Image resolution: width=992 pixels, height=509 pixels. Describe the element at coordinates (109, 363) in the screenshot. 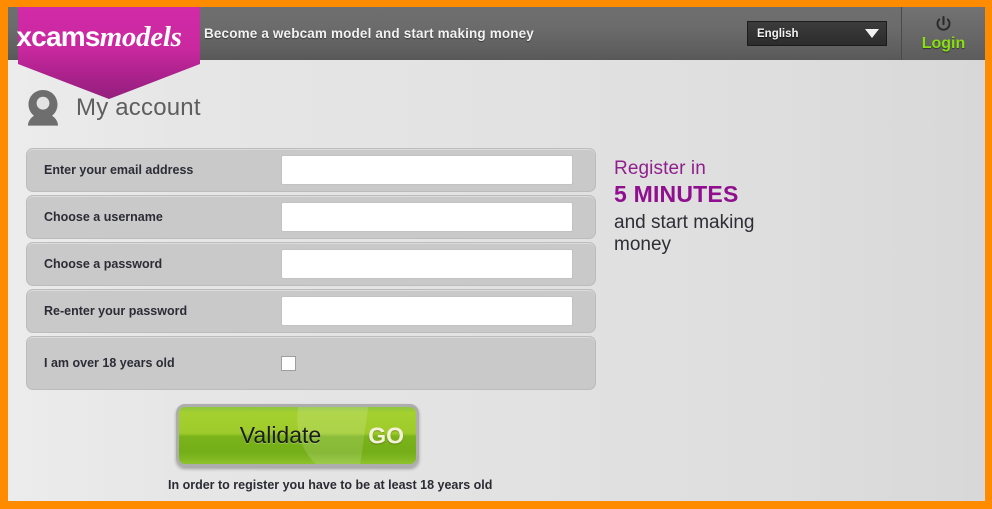

I see `age-check-label: I am over 18 years old` at that location.